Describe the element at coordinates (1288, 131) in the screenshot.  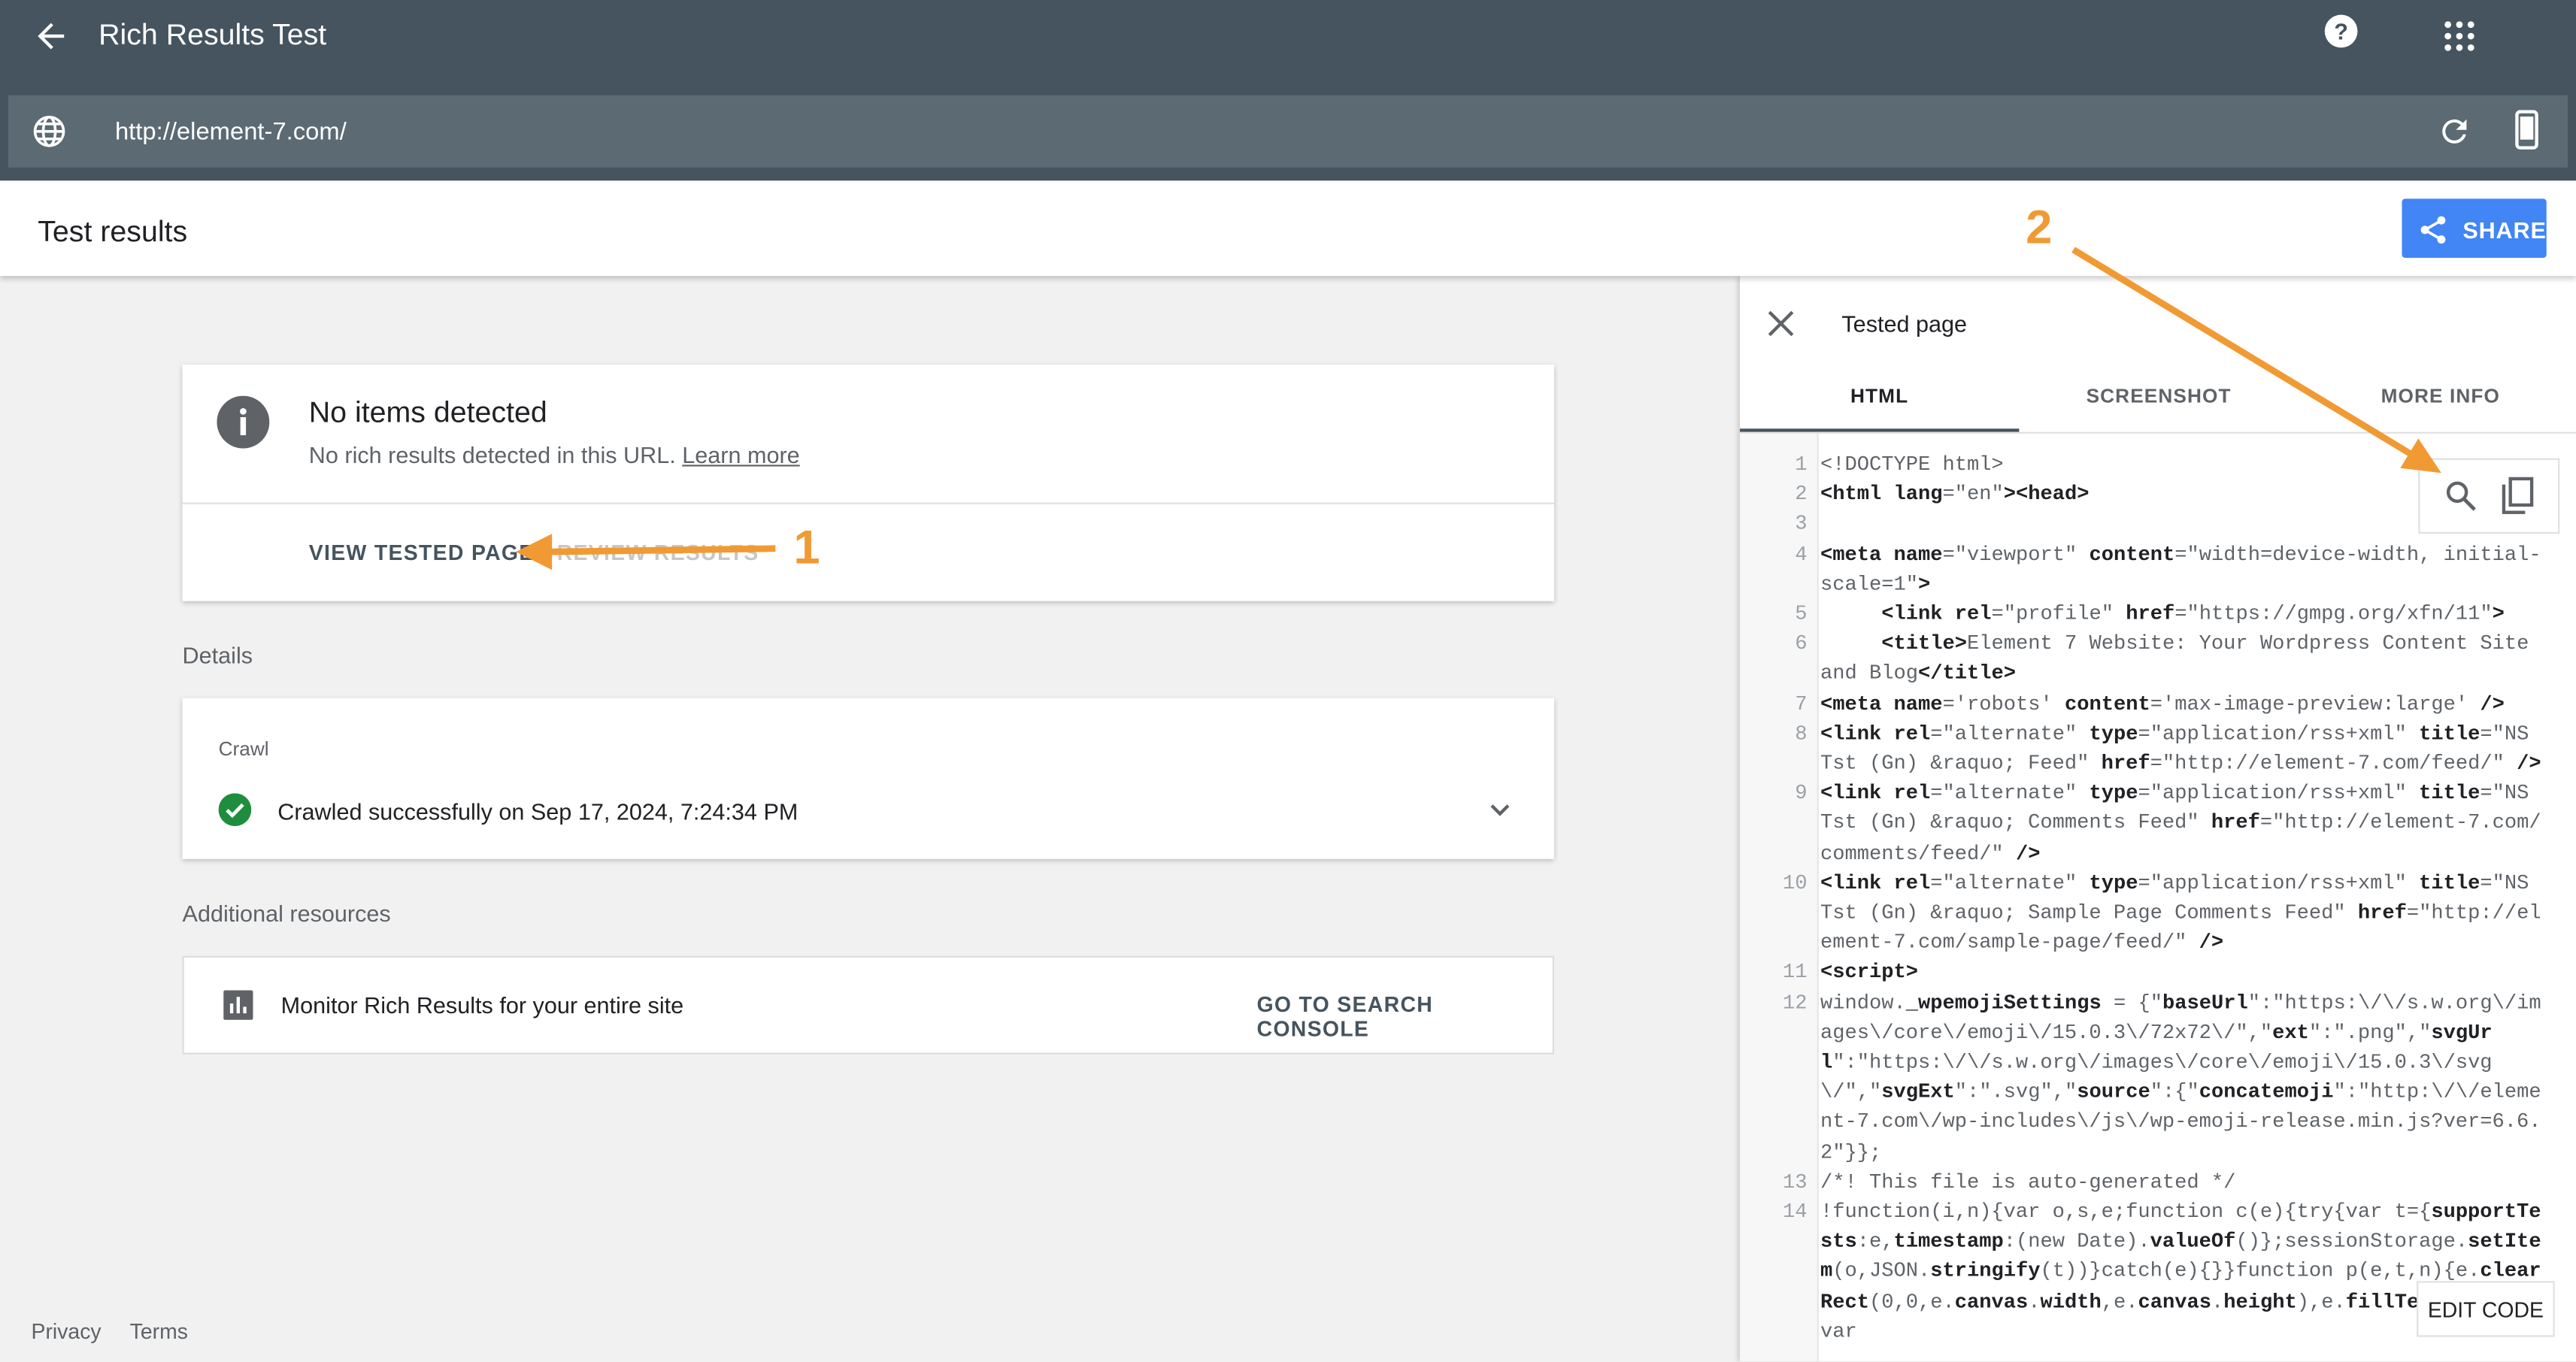
I see `url-bar: http://element-7.com/` at that location.